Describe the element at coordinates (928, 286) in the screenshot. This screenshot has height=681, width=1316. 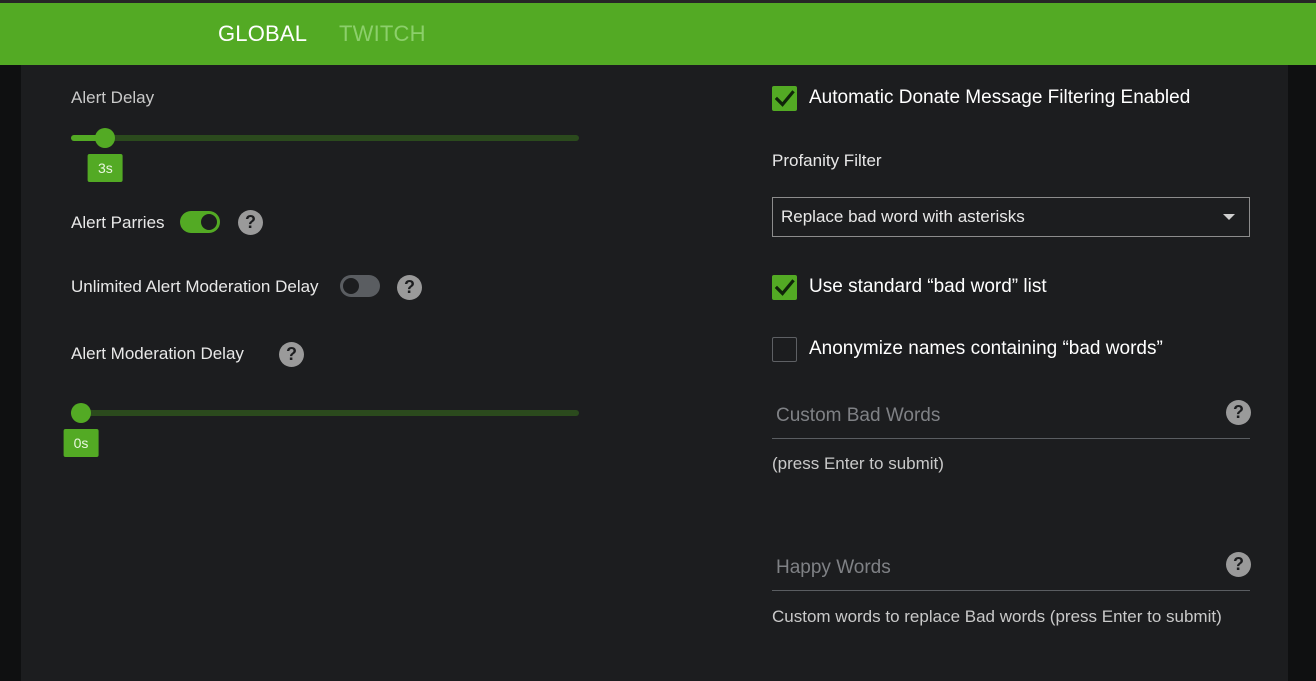
I see `standard-list-label: Use standard “bad word” list` at that location.